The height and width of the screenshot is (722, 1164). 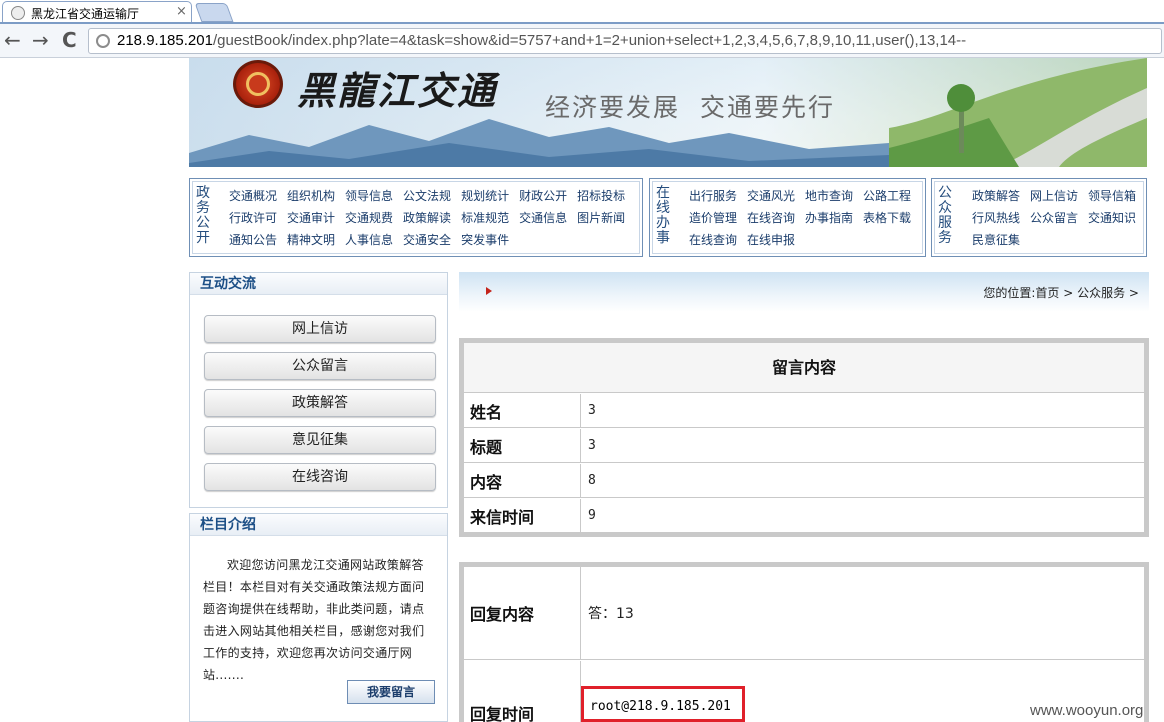 What do you see at coordinates (887, 218) in the screenshot?
I see `menu-item: 表格下载` at bounding box center [887, 218].